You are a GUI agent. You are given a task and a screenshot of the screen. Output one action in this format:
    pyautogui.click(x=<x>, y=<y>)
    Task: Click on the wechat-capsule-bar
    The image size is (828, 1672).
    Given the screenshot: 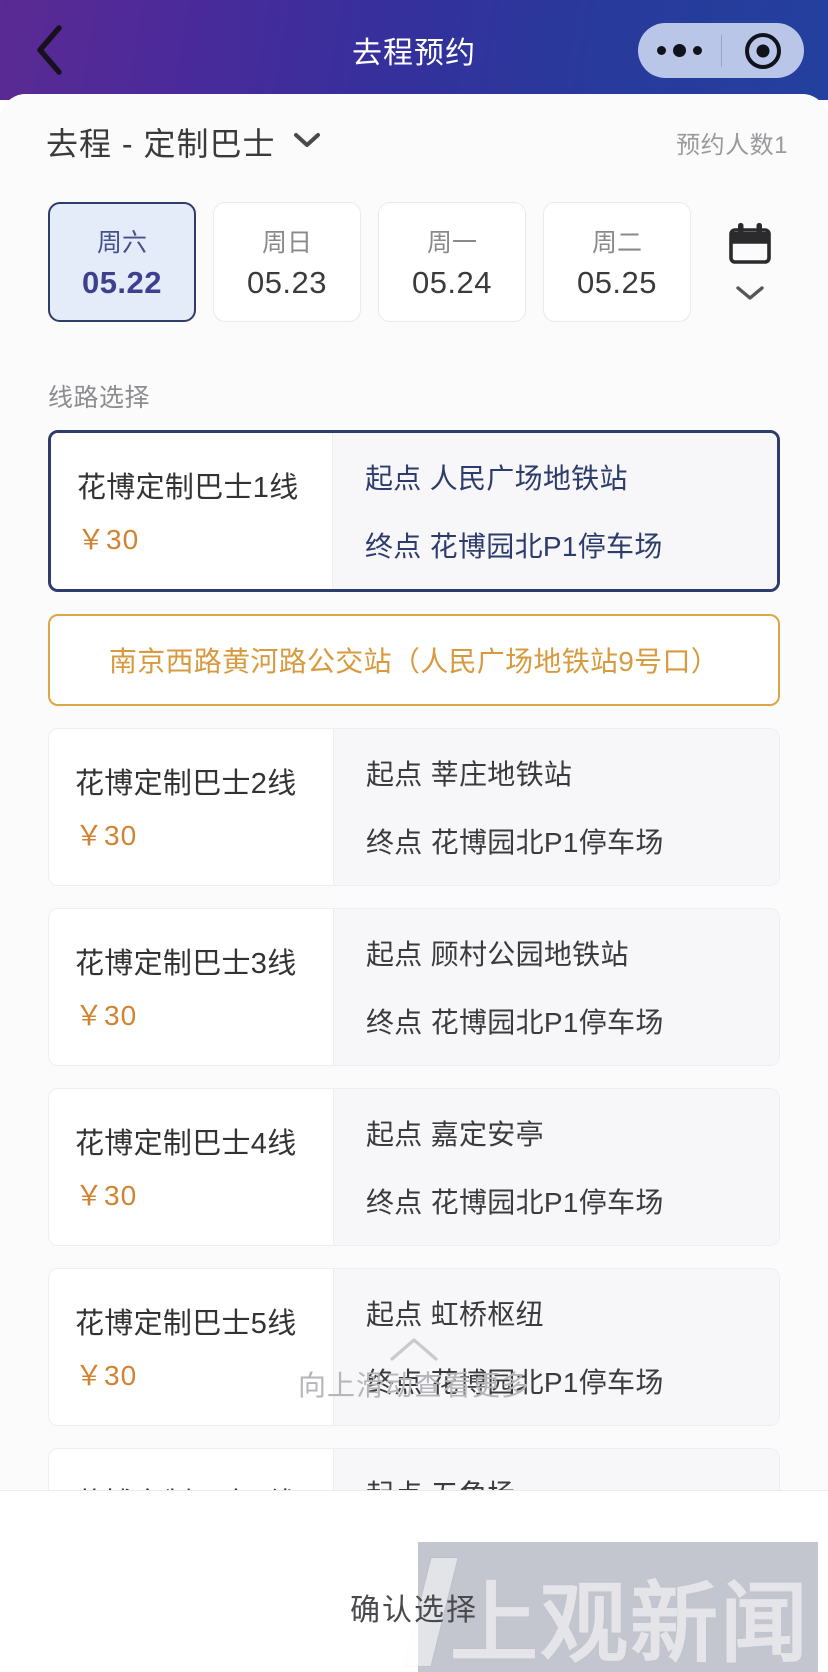 What is the action you would take?
    pyautogui.click(x=721, y=50)
    